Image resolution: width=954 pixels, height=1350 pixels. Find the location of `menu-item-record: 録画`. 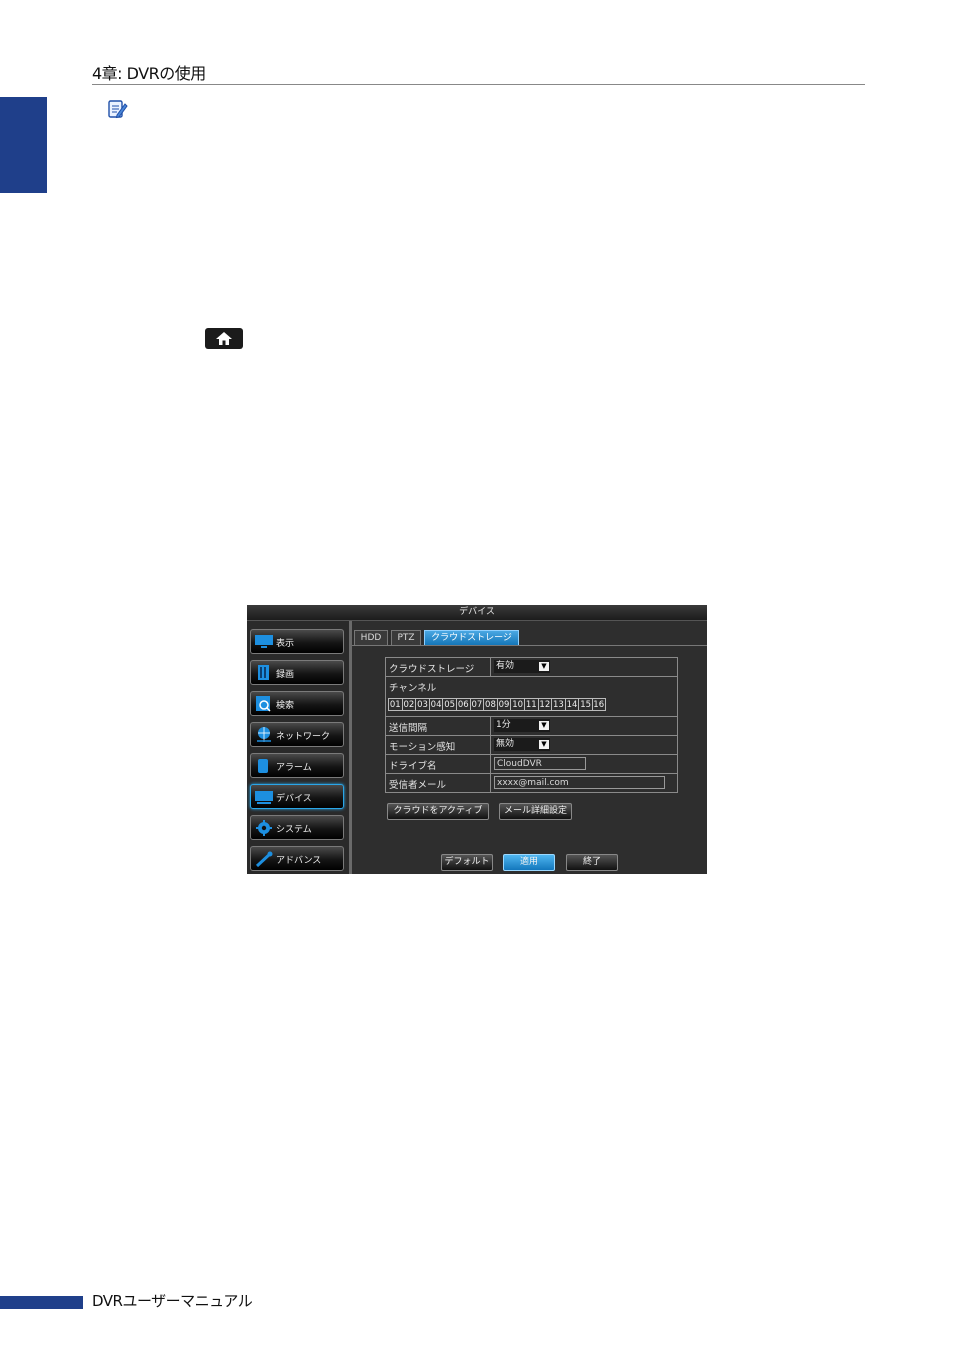

menu-item-record: 録画 is located at coordinates (297, 672).